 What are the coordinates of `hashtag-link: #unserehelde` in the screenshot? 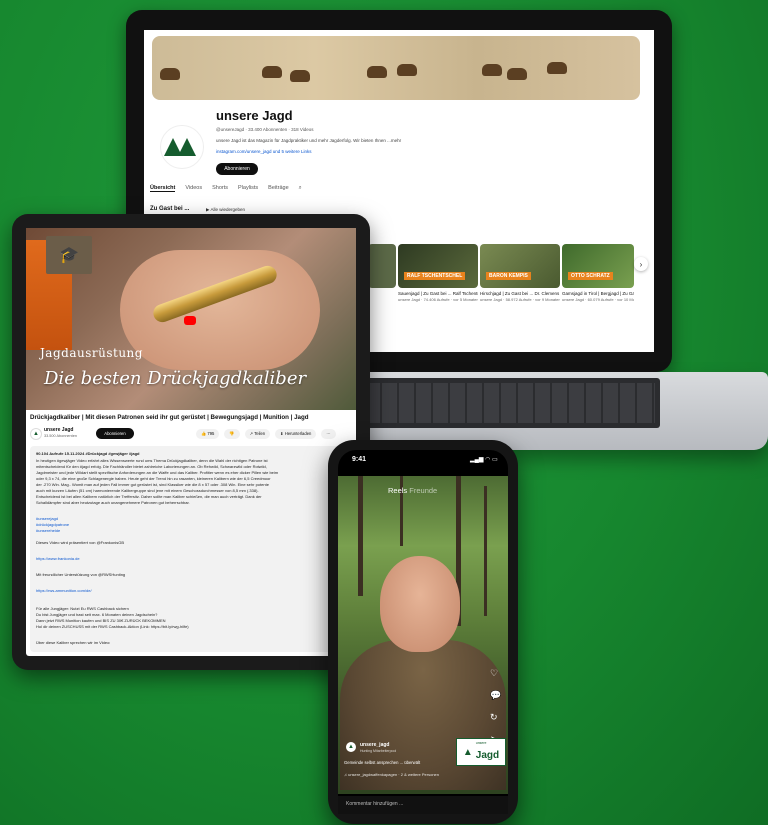 It's located at (48, 530).